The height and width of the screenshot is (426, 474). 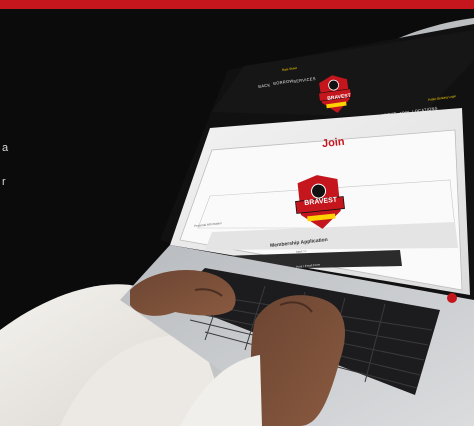 I want to click on chat-button-icon, so click(x=452, y=298).